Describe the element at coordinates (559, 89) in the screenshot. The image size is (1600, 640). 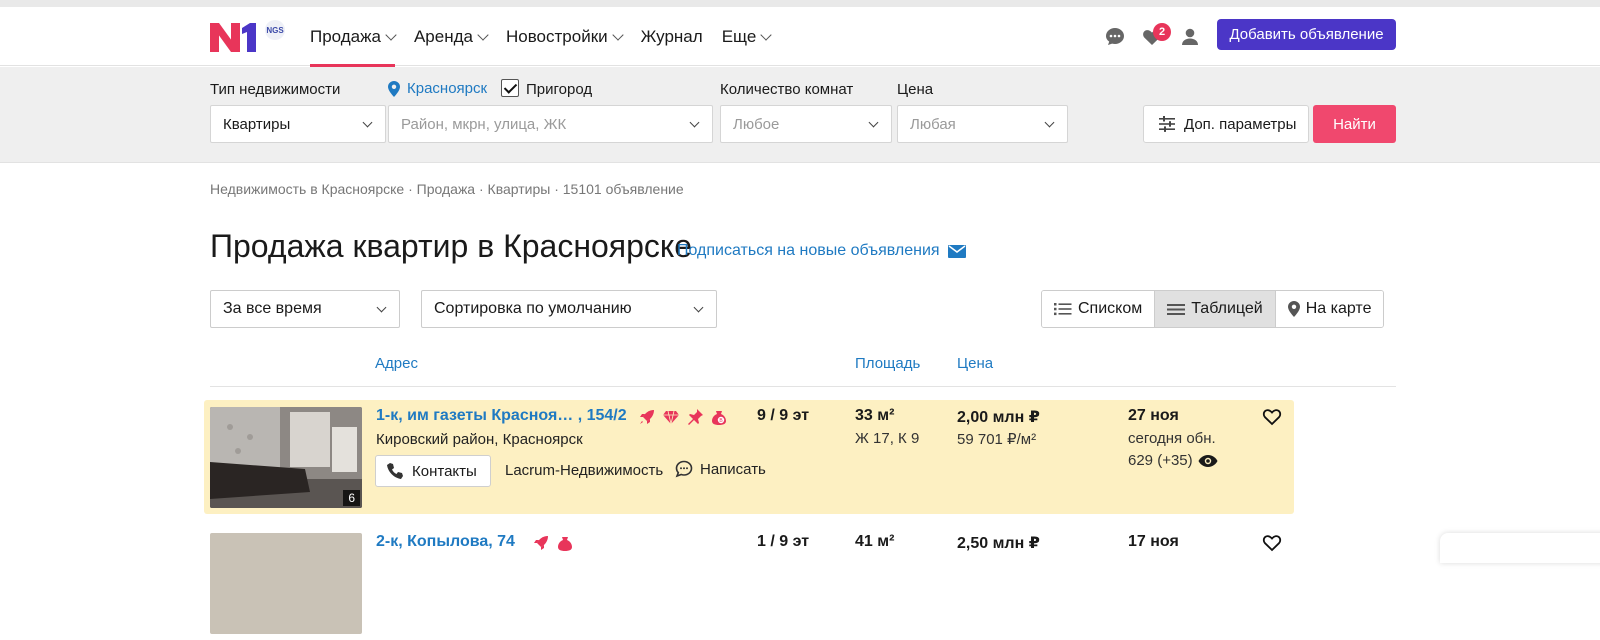
I see `suburb-label: Пригород` at that location.